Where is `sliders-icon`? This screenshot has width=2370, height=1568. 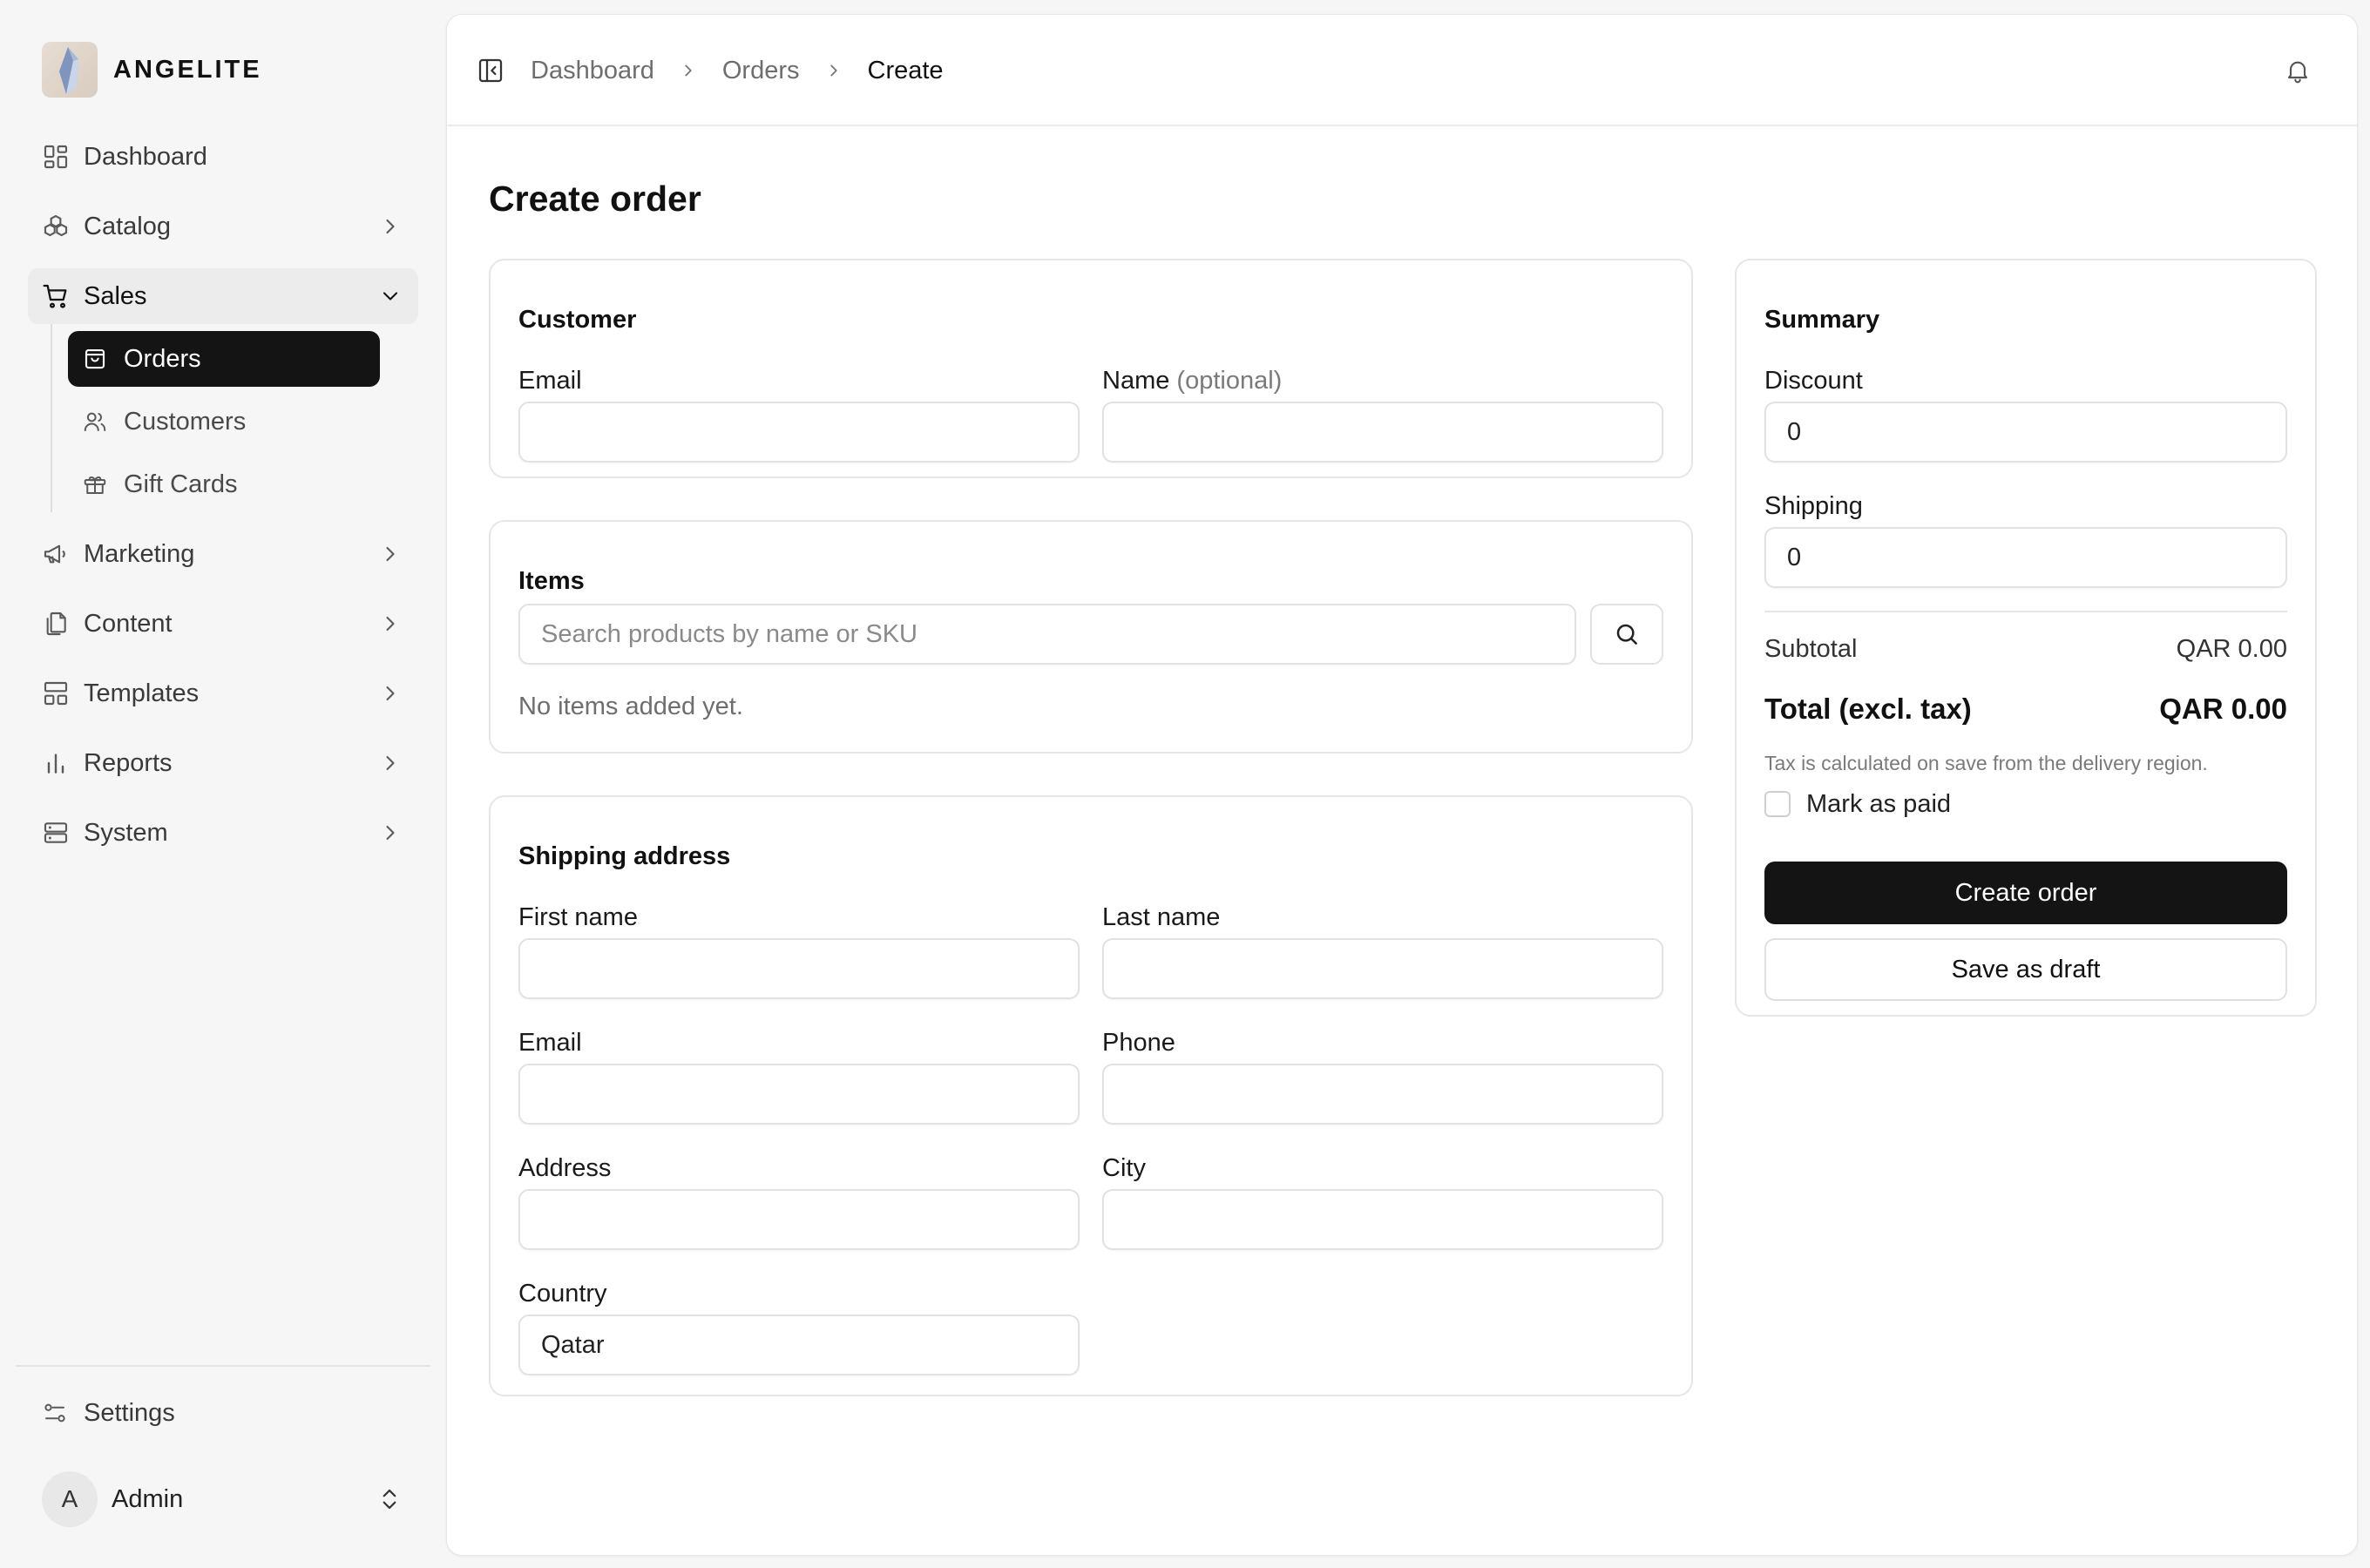
sliders-icon is located at coordinates (55, 1413).